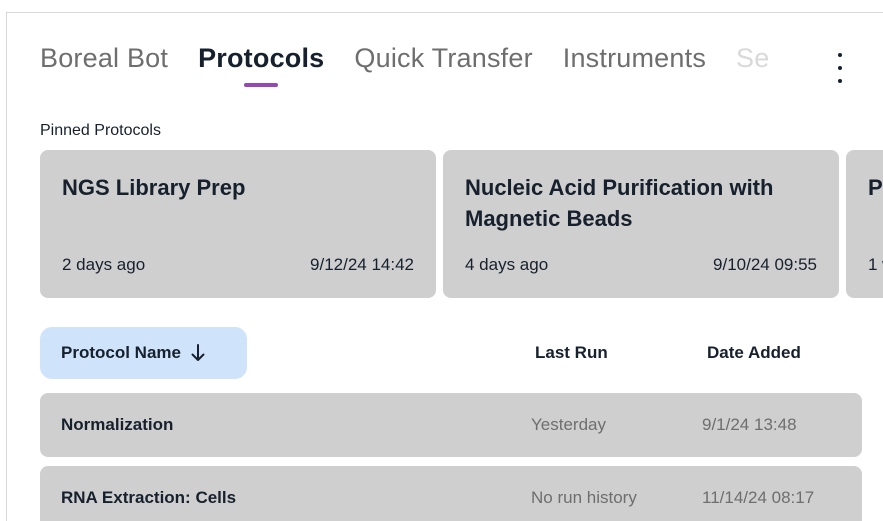 The width and height of the screenshot is (883, 521). I want to click on tab-boreal-bot: Boreal Bot, so click(104, 58).